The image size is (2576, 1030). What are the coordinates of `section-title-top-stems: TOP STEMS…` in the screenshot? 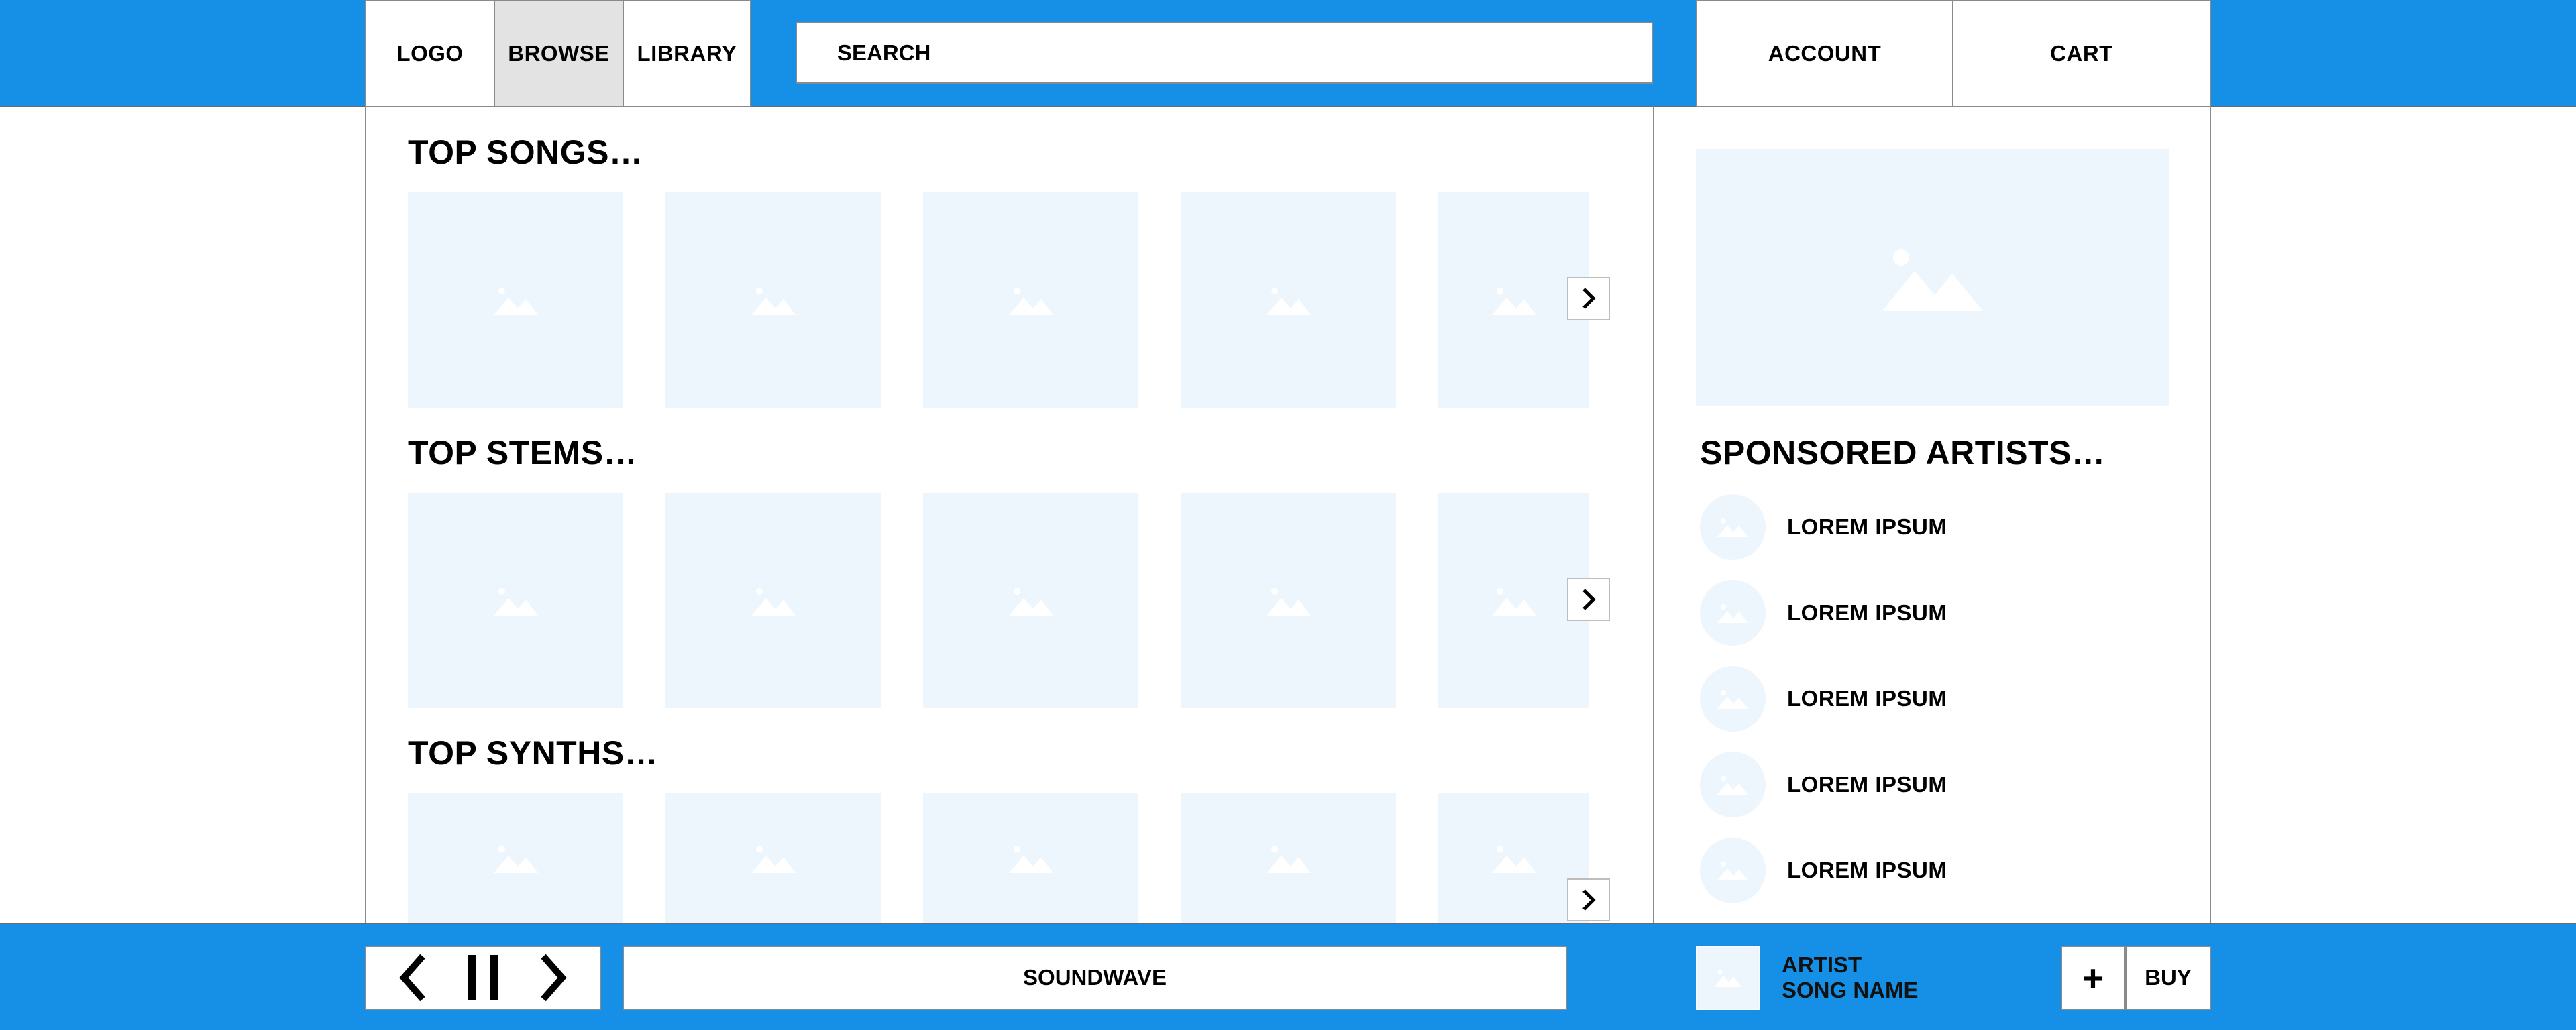 It's located at (523, 452).